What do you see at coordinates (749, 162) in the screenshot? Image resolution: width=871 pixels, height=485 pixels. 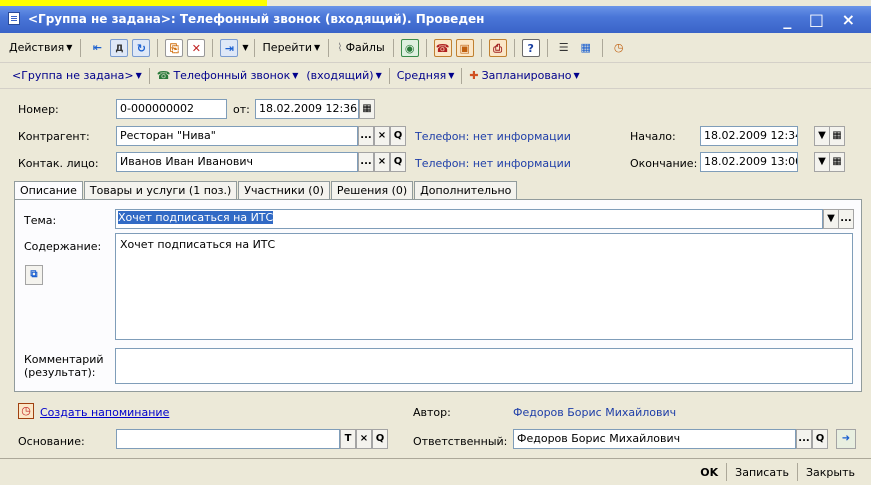 I see `end-field: 18.02.2009 13:00` at bounding box center [749, 162].